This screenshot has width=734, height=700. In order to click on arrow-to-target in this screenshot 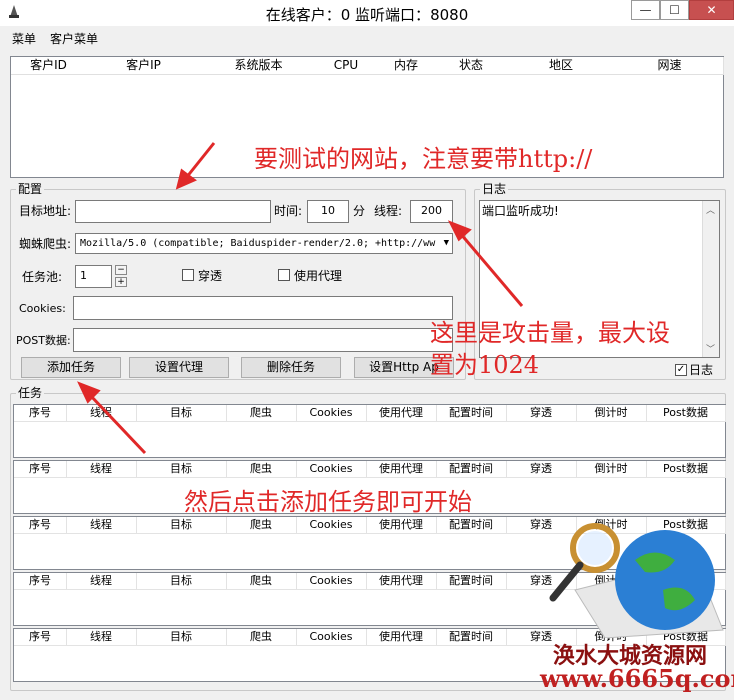, I will do `click(200, 160)`.